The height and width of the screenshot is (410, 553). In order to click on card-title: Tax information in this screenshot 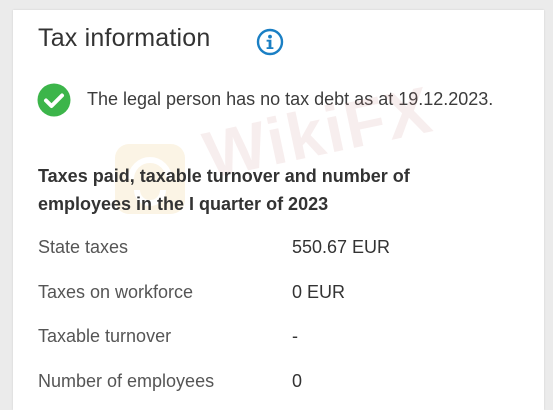, I will do `click(124, 38)`.